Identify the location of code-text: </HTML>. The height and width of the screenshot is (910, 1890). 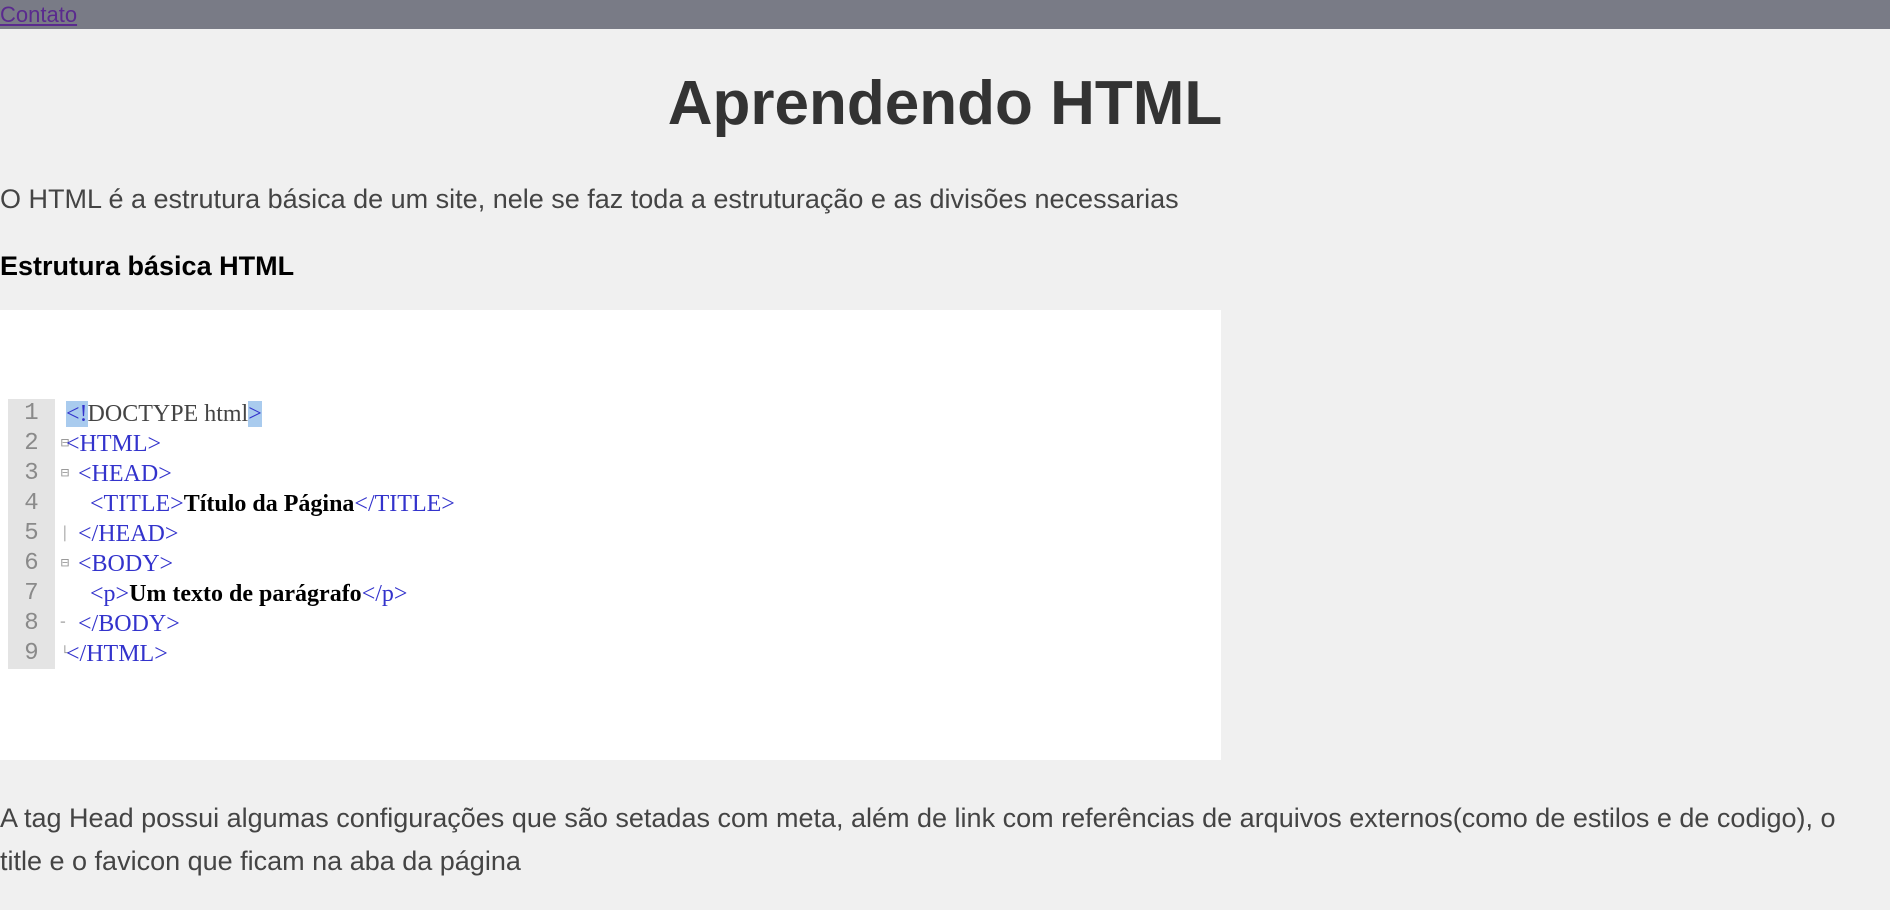
(117, 654).